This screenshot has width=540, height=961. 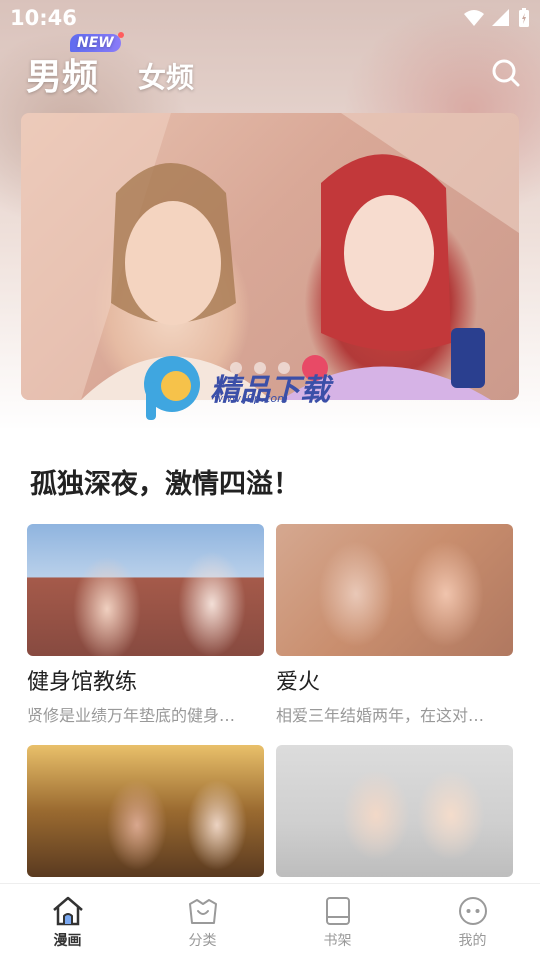 I want to click on watermark-logo-icon, so click(x=172, y=388).